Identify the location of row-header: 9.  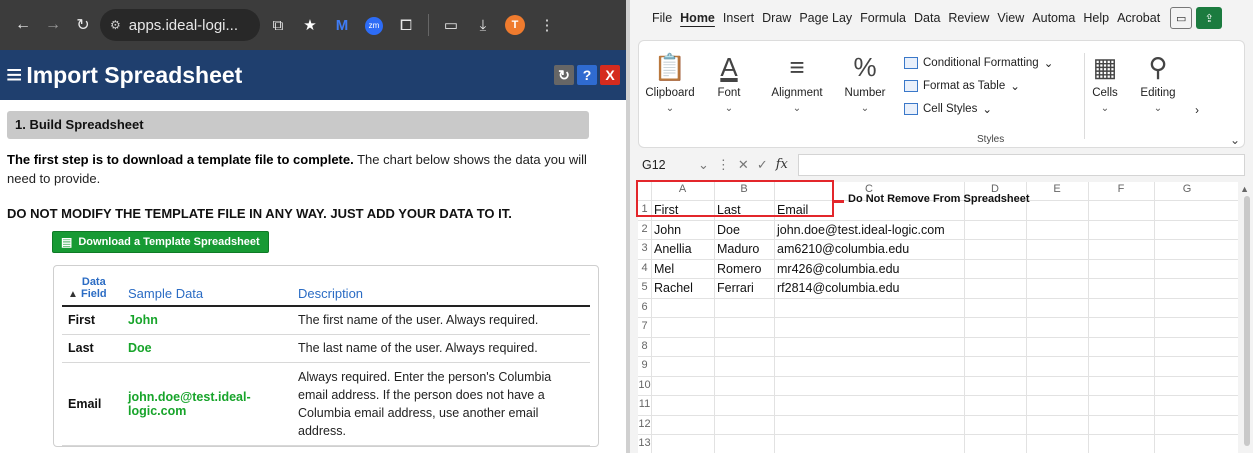
(644, 365).